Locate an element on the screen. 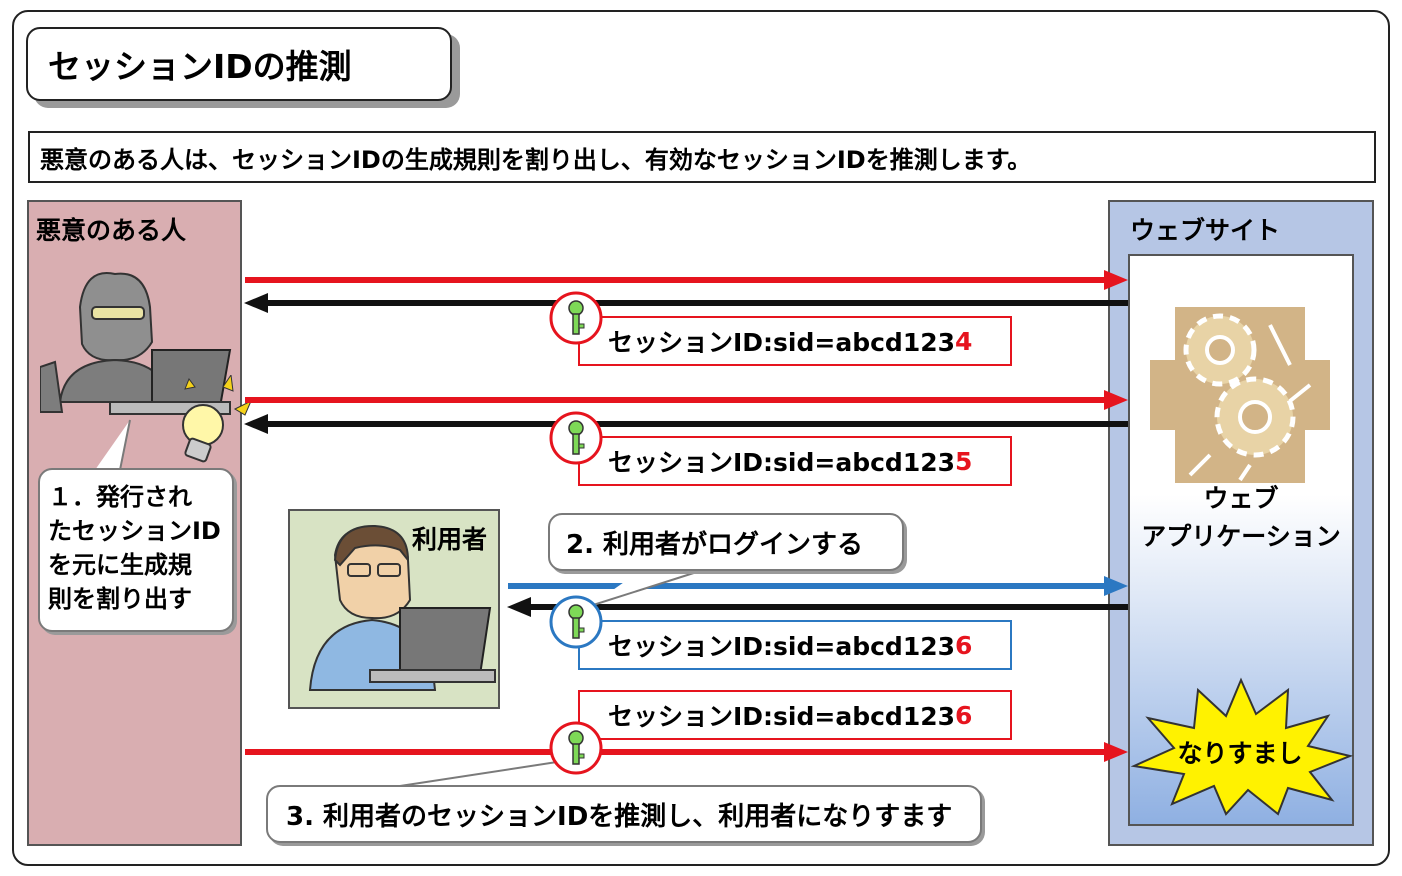 This screenshot has height=876, width=1402. session-id-box-2: セッションID:sid=abcd123 5 is located at coordinates (795, 461).